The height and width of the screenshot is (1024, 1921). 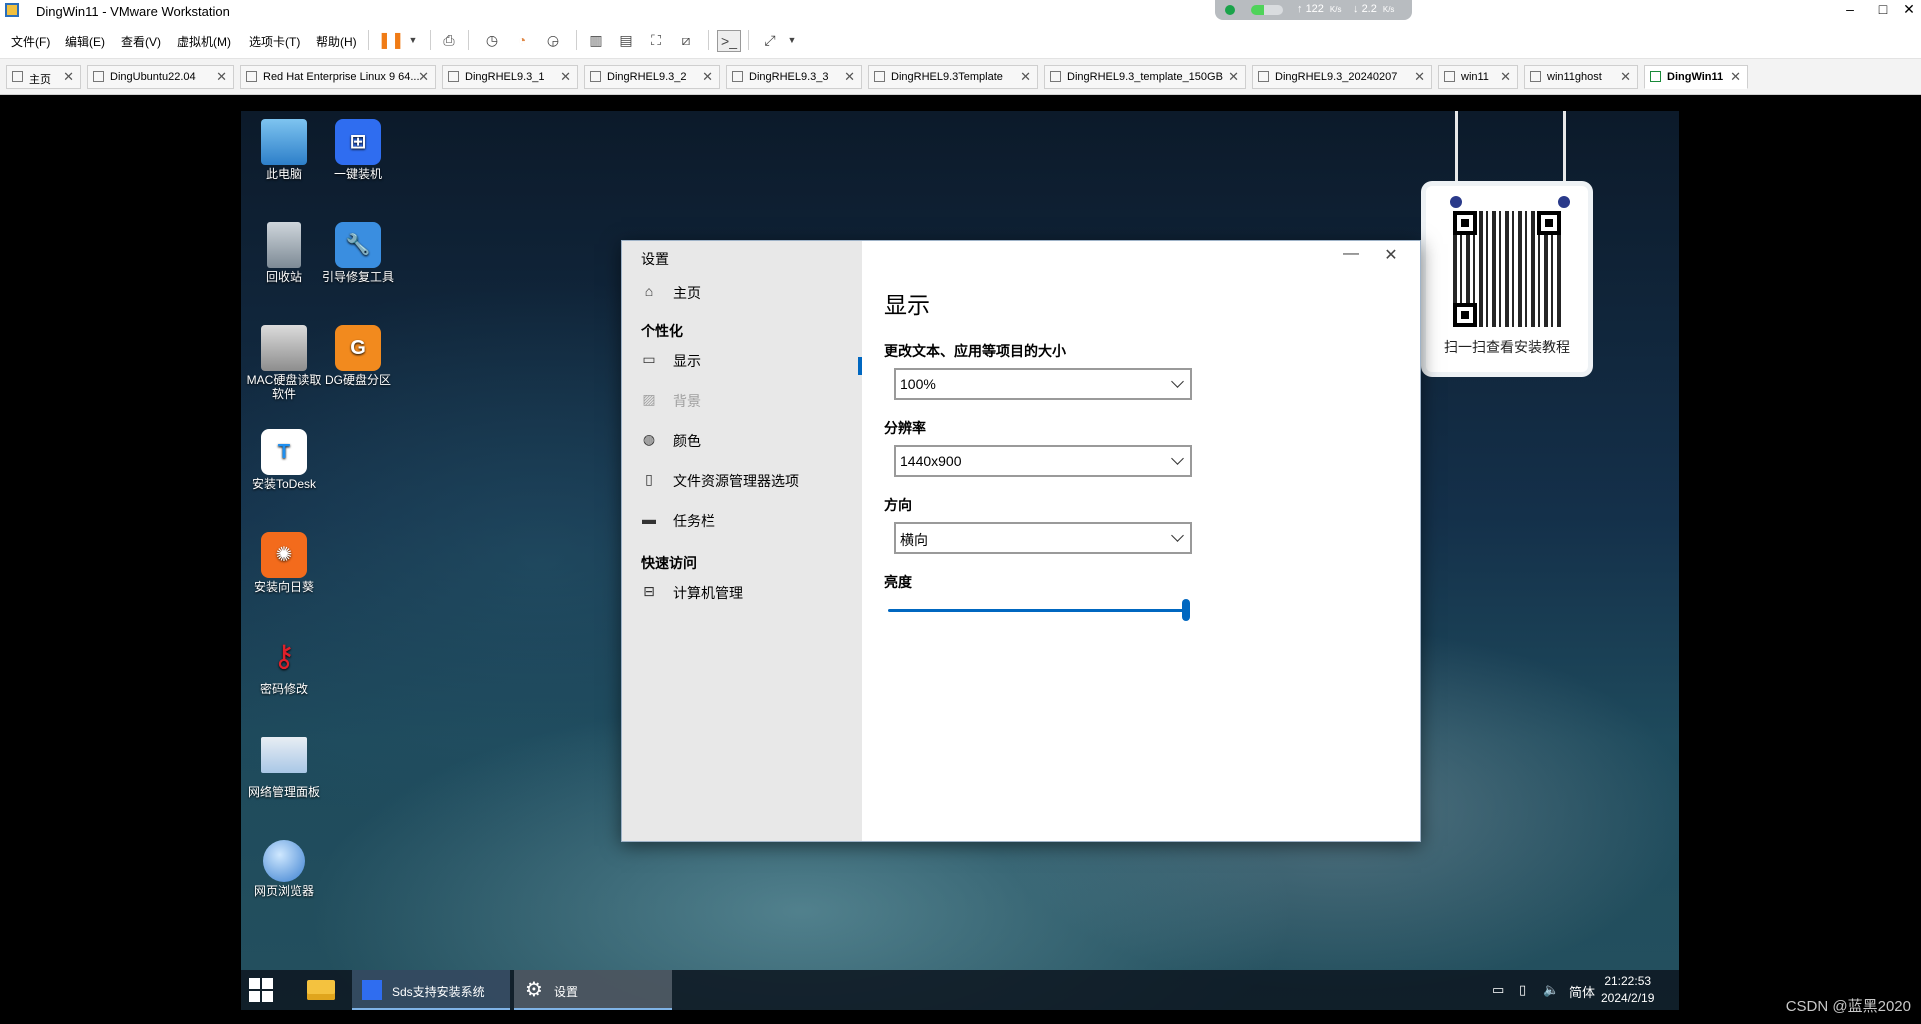 What do you see at coordinates (652, 77) in the screenshot?
I see `tab-vm: DingRHEL9.3_2 ✕` at bounding box center [652, 77].